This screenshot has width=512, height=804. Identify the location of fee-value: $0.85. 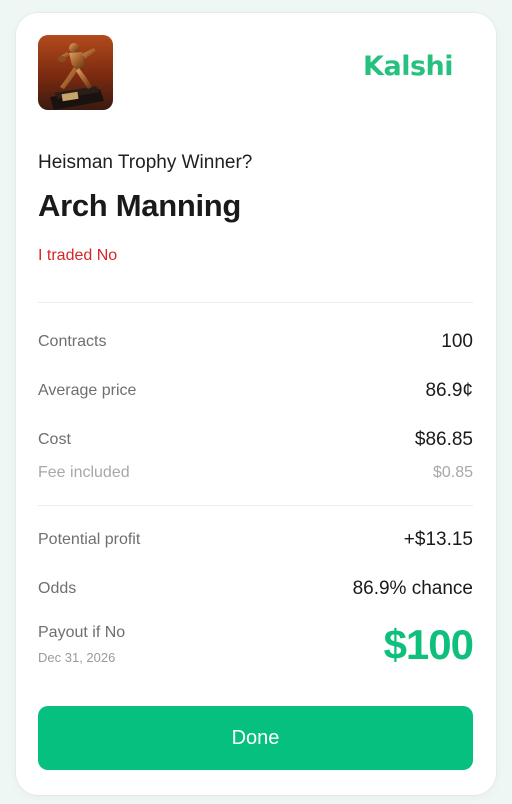
(452, 472).